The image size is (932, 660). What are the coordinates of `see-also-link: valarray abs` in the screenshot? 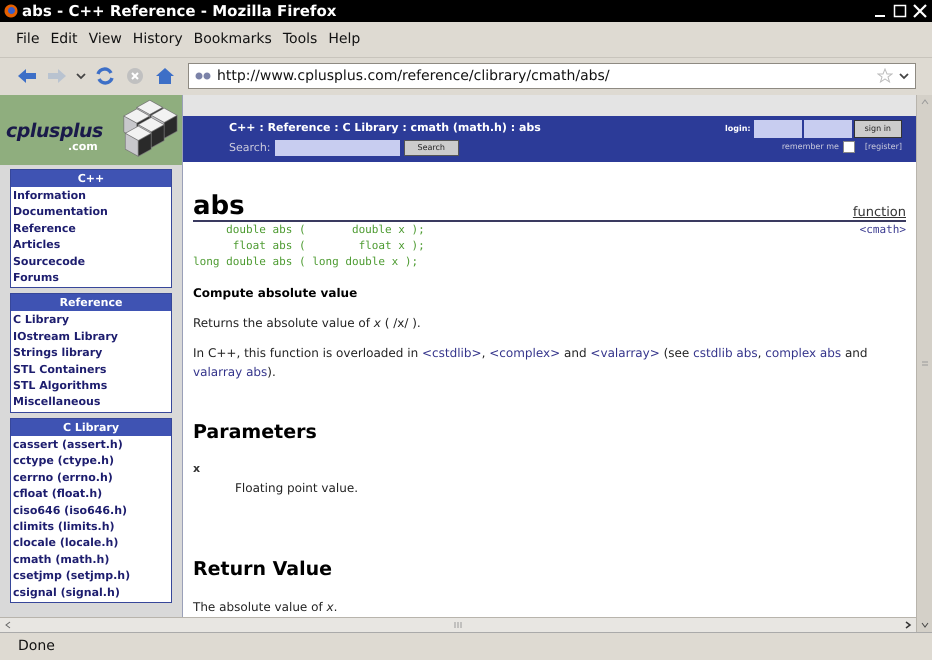 It's located at (230, 372).